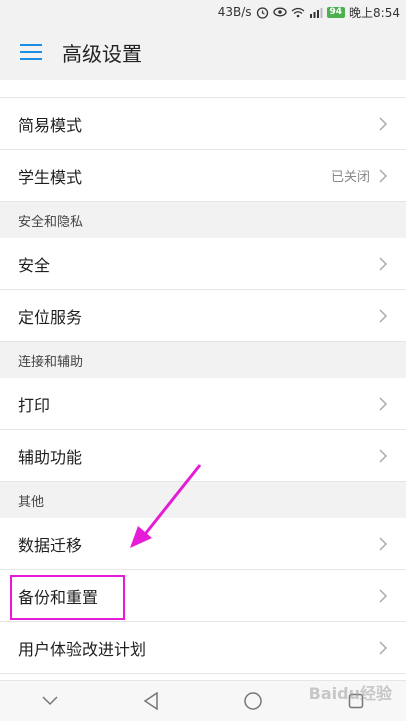  What do you see at coordinates (203, 89) in the screenshot?
I see `list-item-partial` at bounding box center [203, 89].